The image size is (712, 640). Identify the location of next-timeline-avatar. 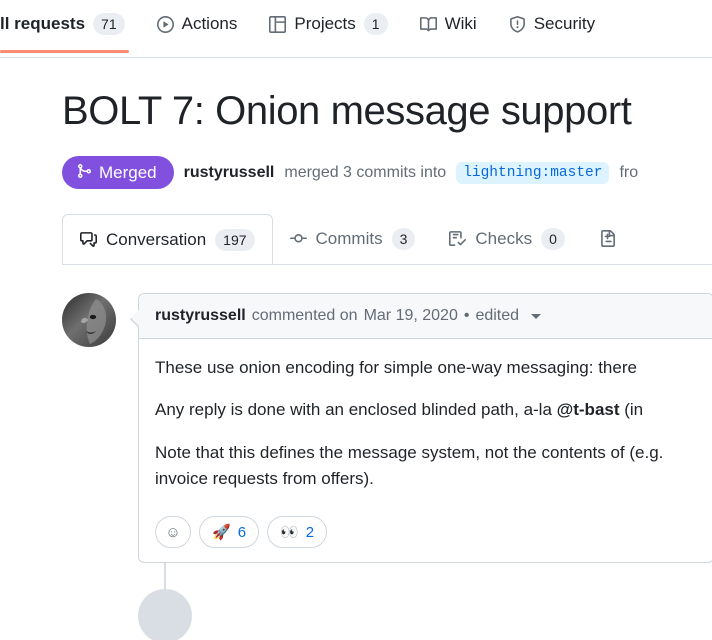
(165, 614).